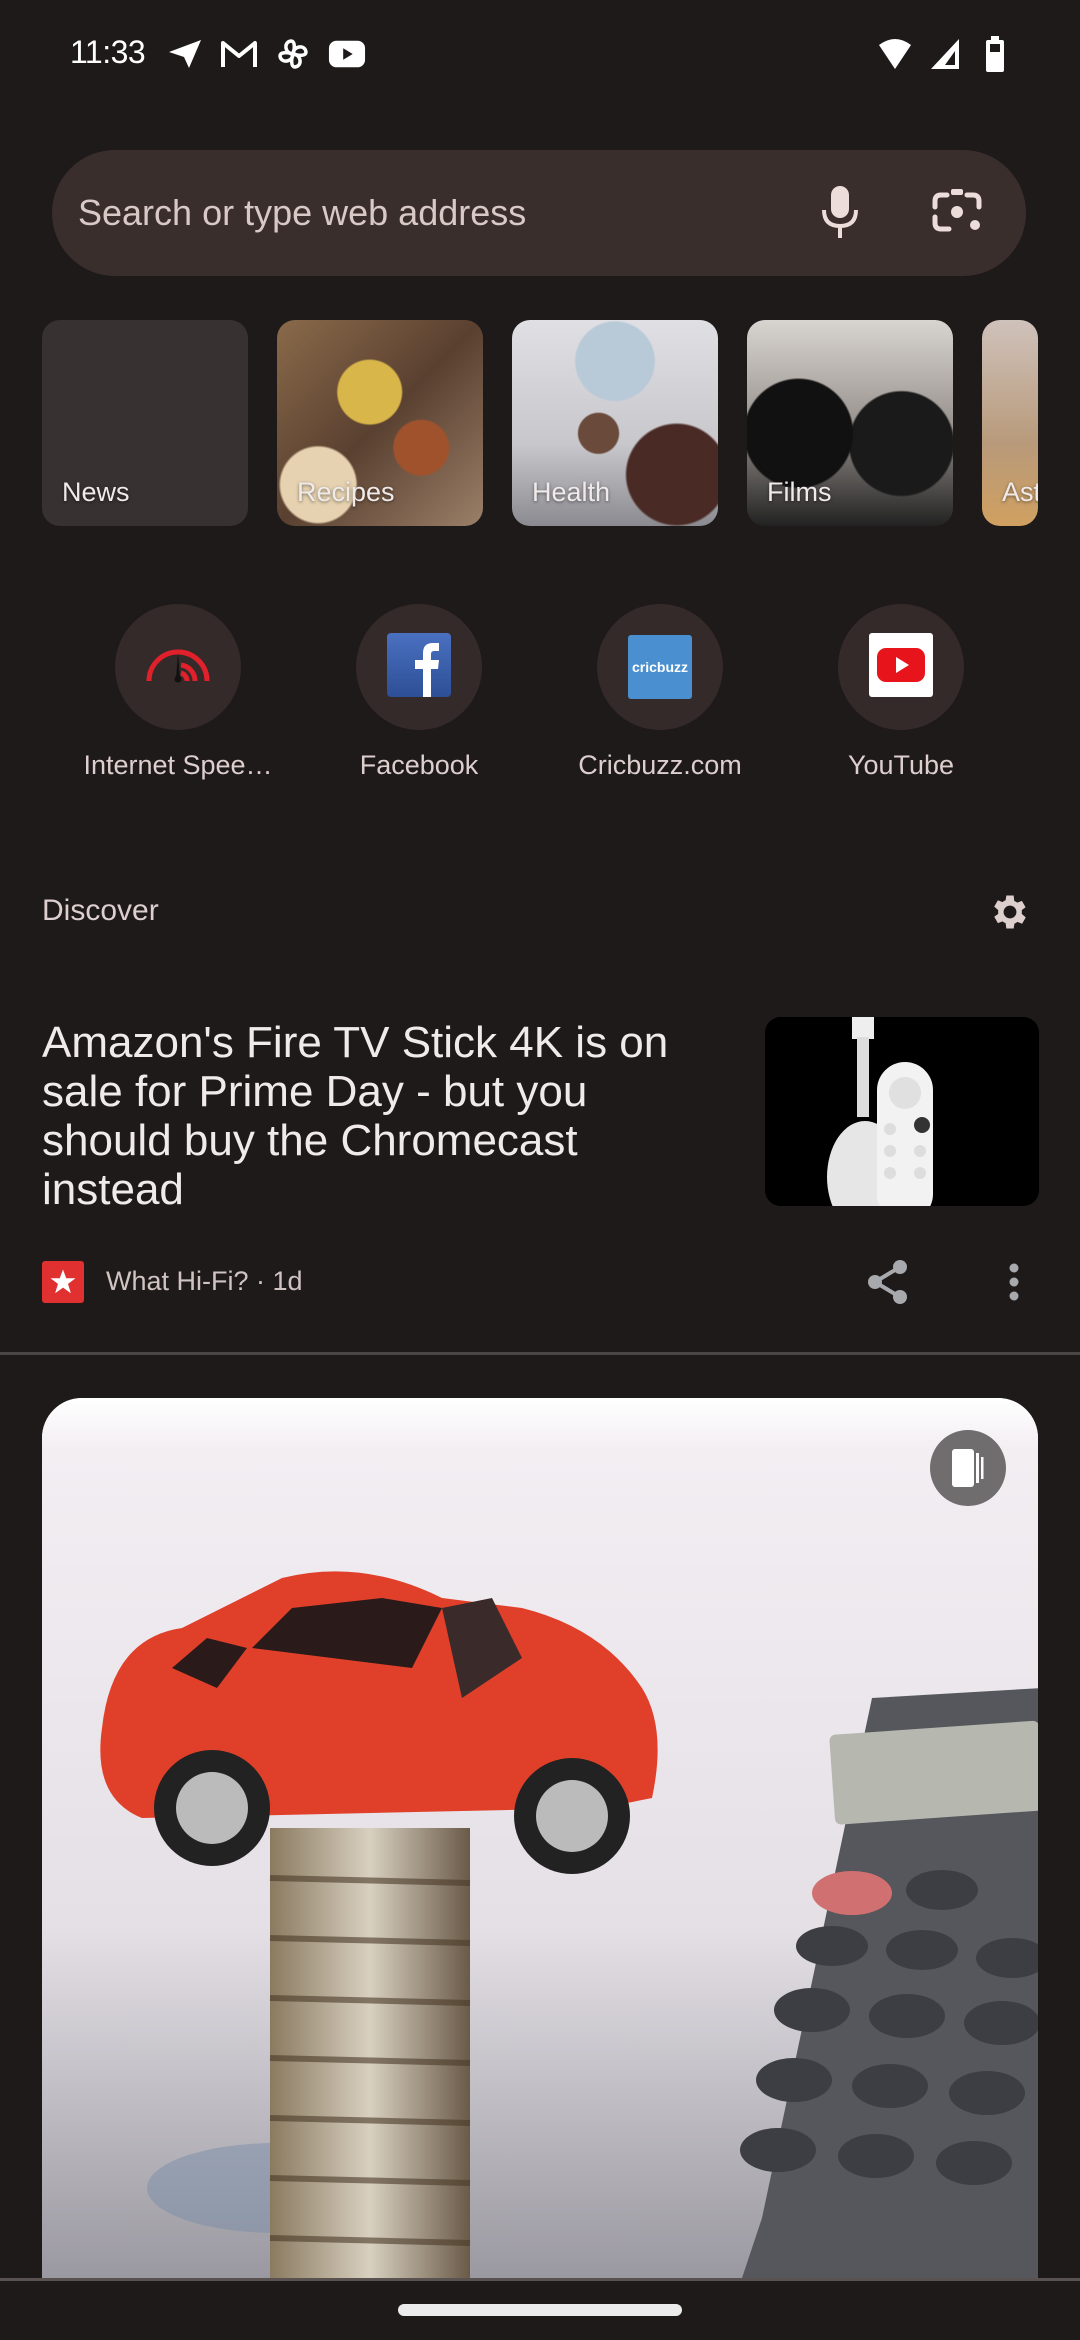 The height and width of the screenshot is (2340, 1080). I want to click on pinwheel-icon, so click(293, 54).